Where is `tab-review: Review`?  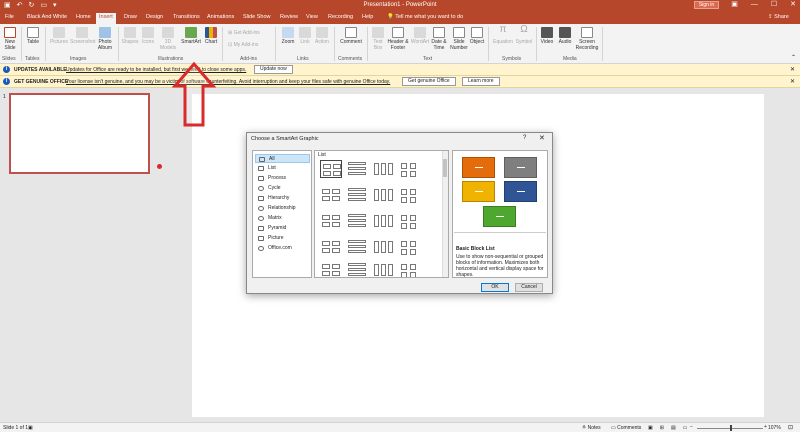
tab-review: Review is located at coordinates (289, 17).